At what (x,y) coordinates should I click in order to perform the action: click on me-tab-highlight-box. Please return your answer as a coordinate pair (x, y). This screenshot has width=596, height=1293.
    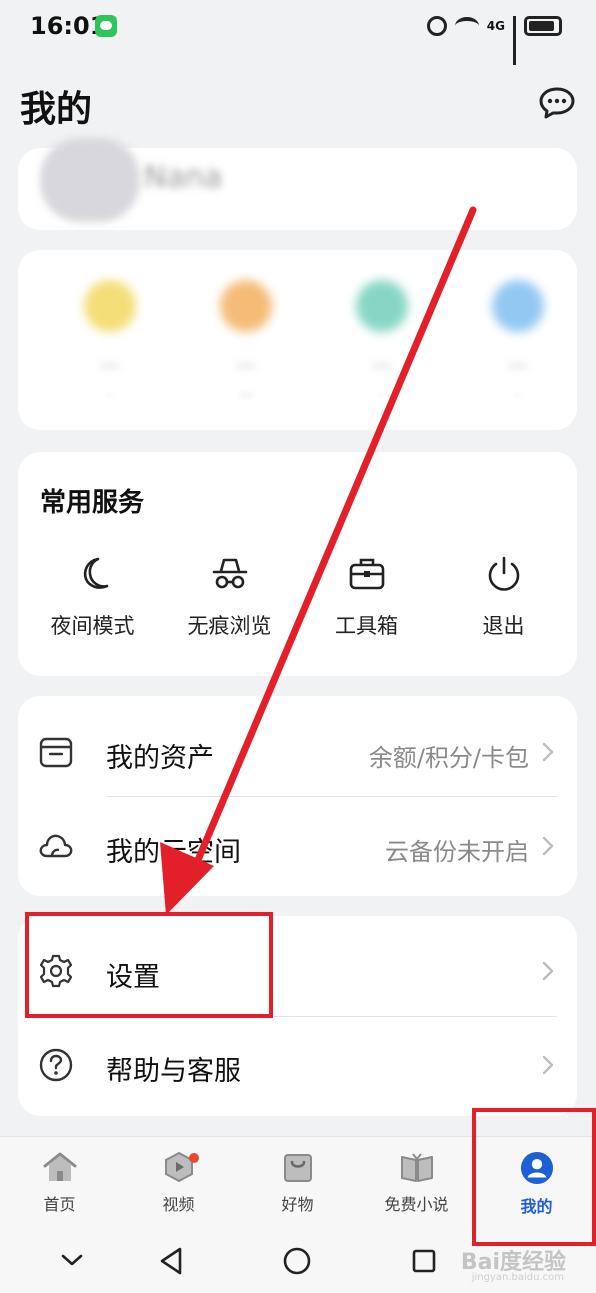
    Looking at the image, I should click on (534, 1177).